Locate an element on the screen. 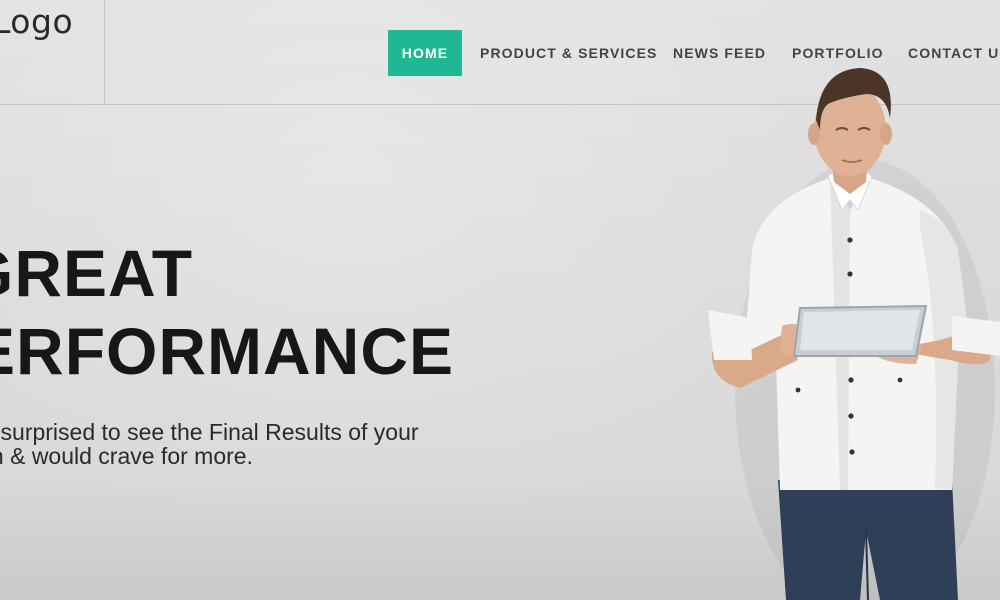 This screenshot has height=600, width=1000. nav-product-services: PRODUCT & SERVICES is located at coordinates (568, 53).